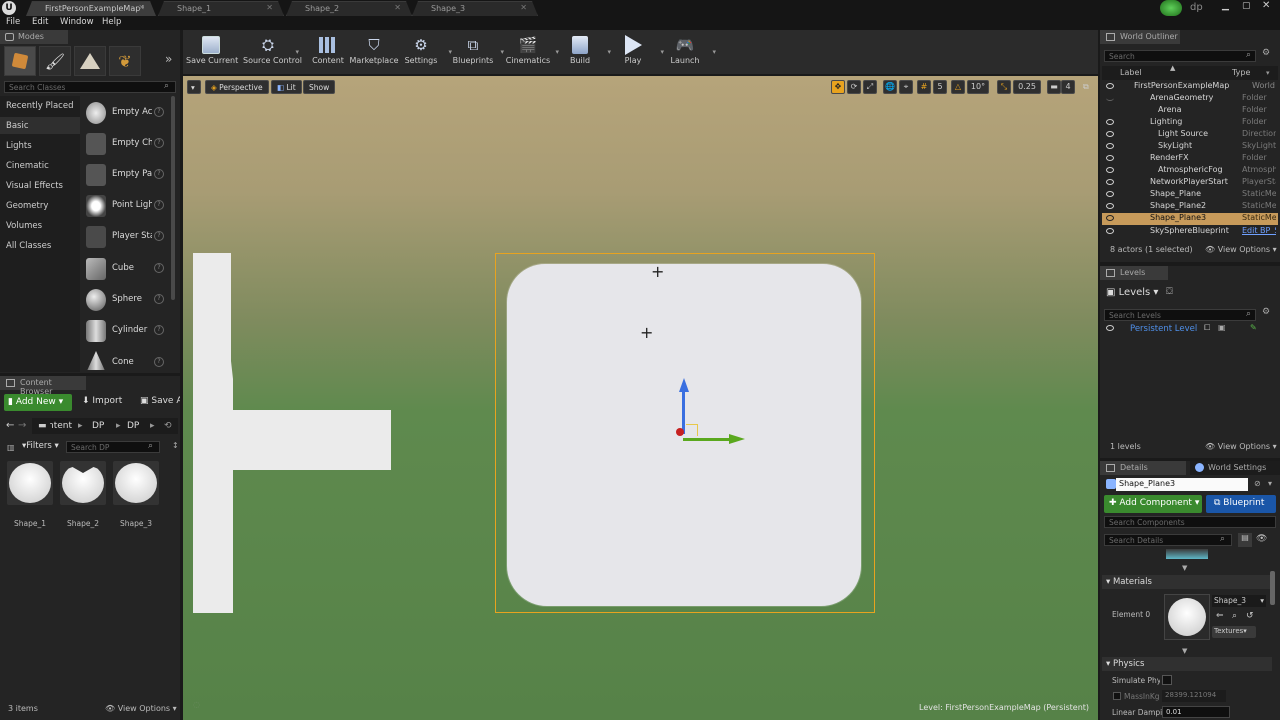 This screenshot has height=720, width=1280. I want to click on outliner-row-skylight: SkyLight SkyLight, so click(1190, 147).